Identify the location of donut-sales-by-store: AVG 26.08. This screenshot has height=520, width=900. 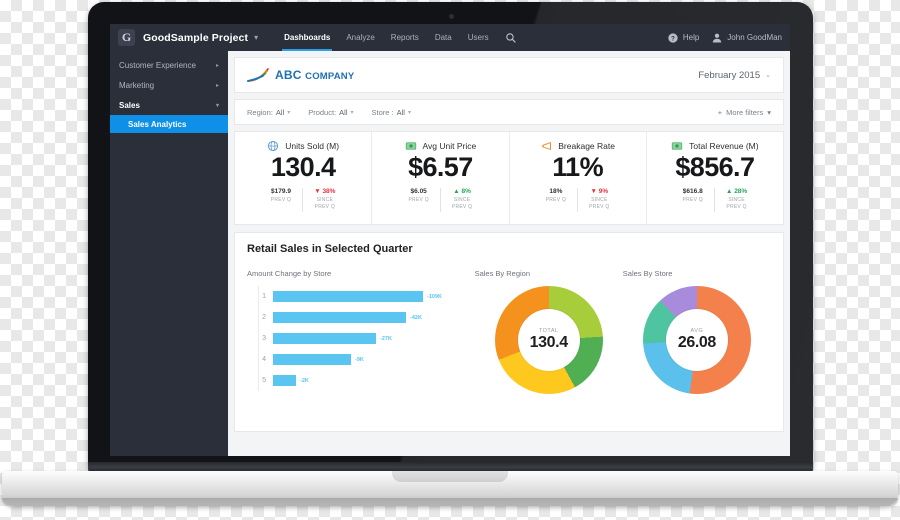
(696, 340).